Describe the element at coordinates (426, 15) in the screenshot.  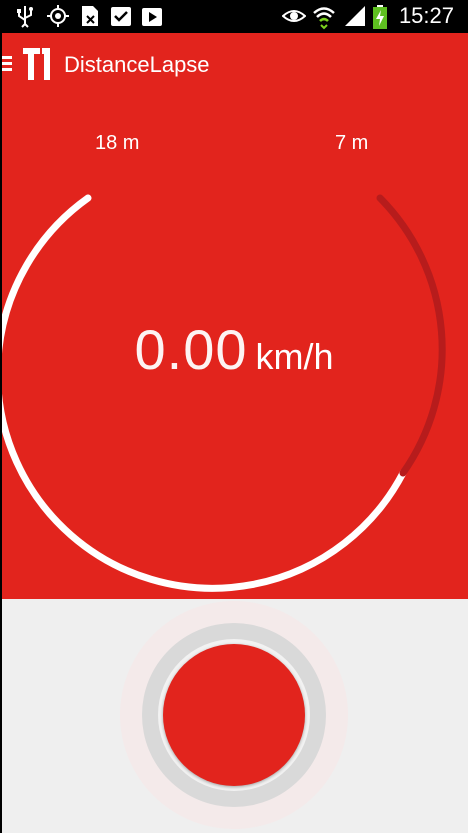
I see `status-time: 15:27` at that location.